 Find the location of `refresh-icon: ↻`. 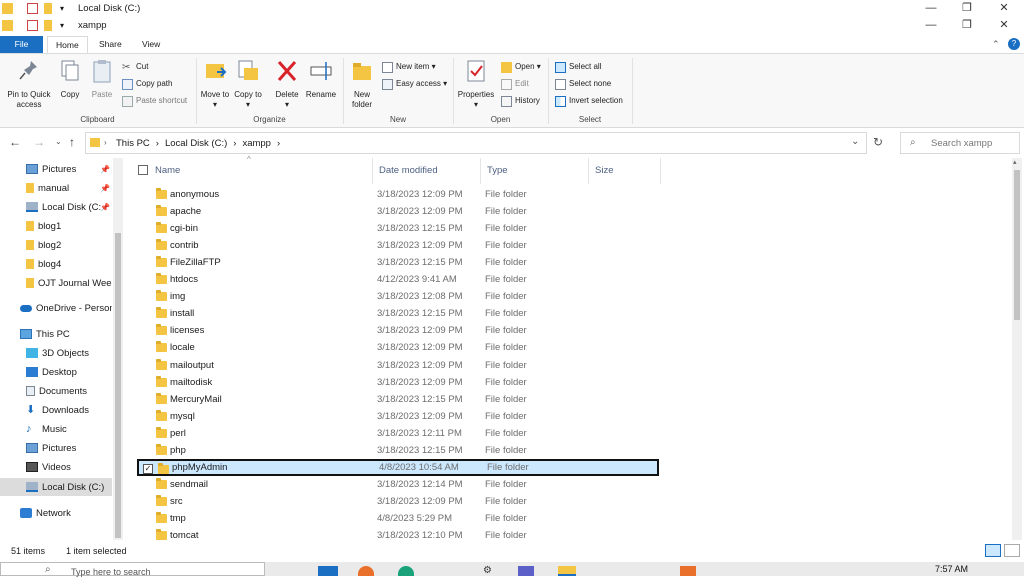

refresh-icon: ↻ is located at coordinates (878, 142).